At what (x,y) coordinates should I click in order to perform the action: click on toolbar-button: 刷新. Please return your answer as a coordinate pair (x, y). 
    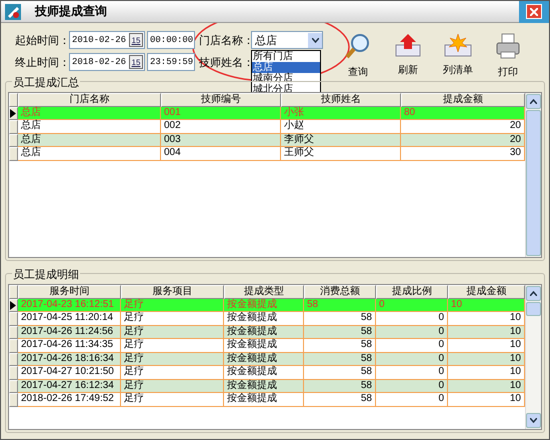
    Looking at the image, I should click on (408, 56).